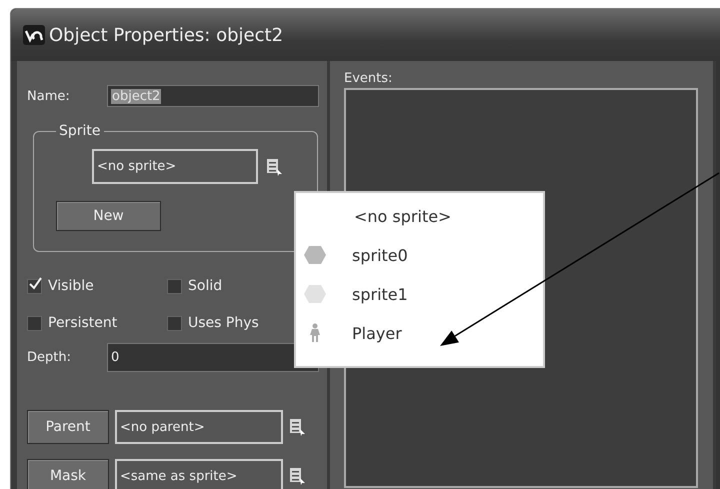  I want to click on name-label: Name:, so click(49, 96).